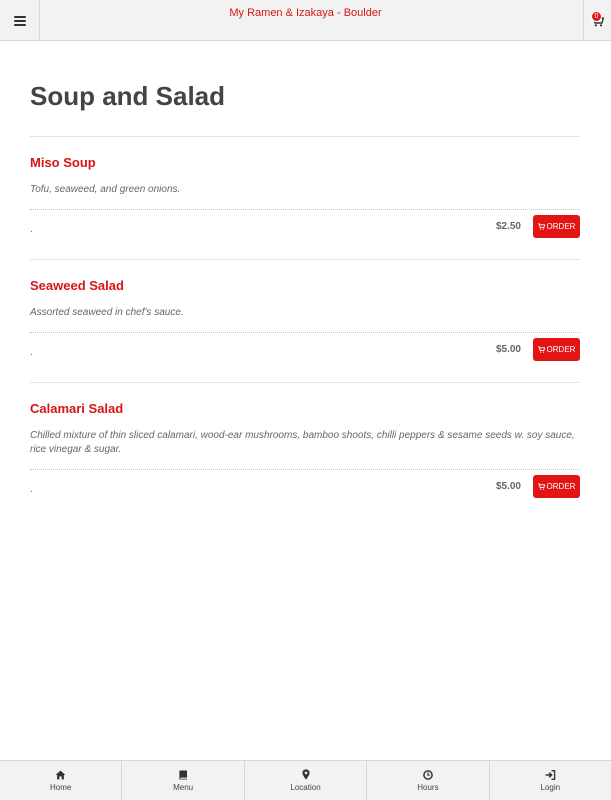 The image size is (611, 800). I want to click on book-icon, so click(183, 774).